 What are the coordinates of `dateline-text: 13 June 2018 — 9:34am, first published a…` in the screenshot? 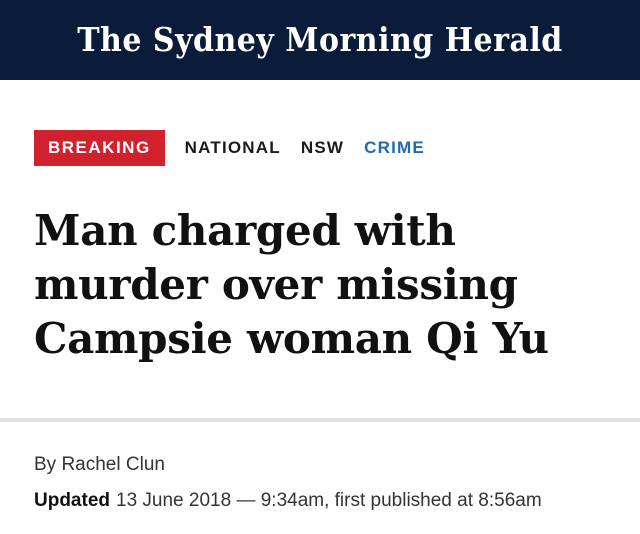 It's located at (329, 500).